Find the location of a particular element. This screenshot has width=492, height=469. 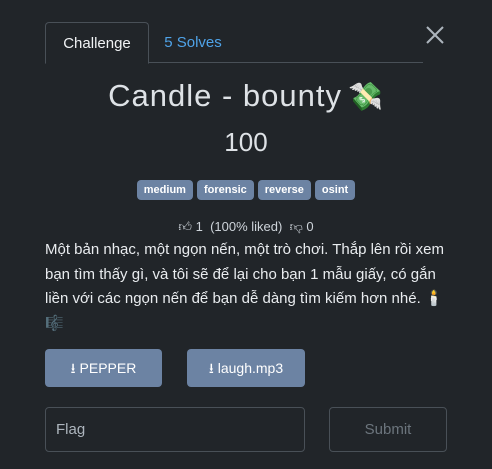

money-with-wings-icon: 💸 is located at coordinates (366, 96).